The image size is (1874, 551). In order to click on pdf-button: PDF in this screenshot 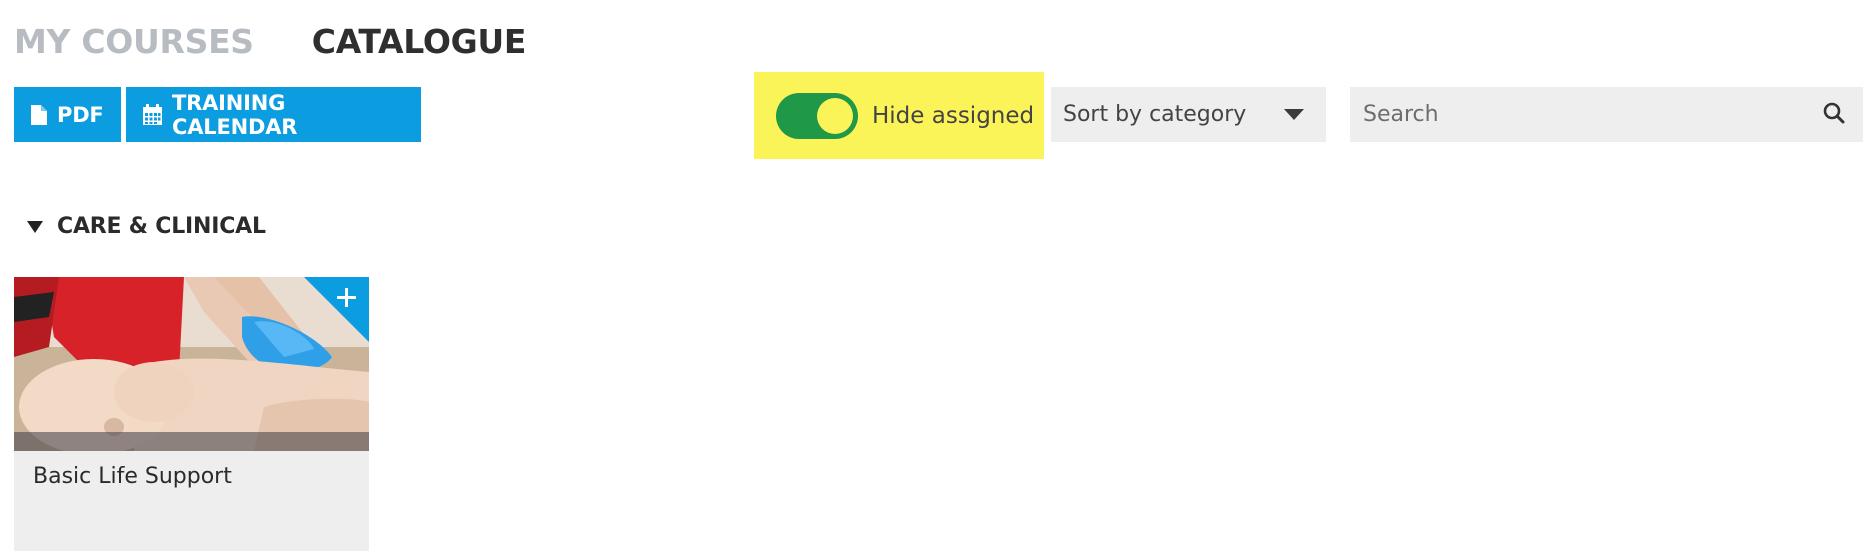, I will do `click(67, 114)`.